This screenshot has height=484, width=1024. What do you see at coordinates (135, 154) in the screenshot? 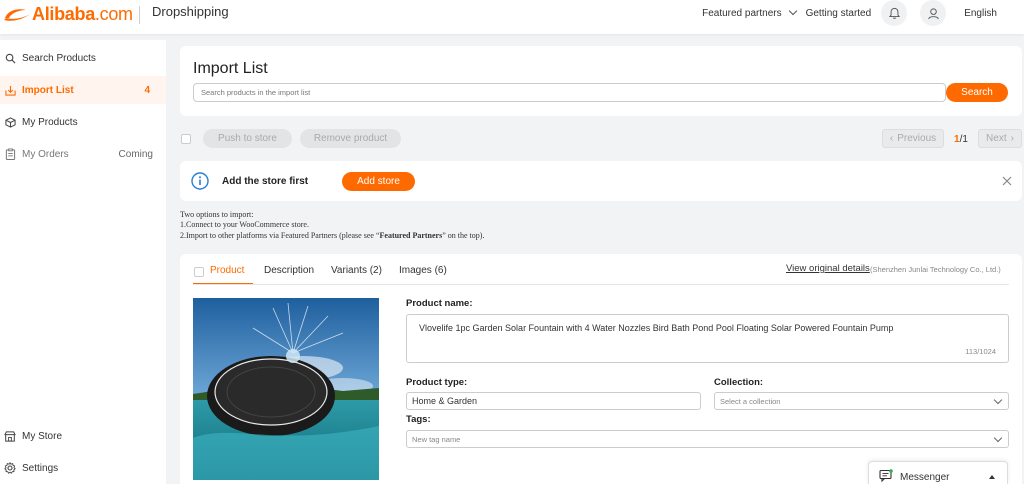
I see `coming-soon-label: Coming` at bounding box center [135, 154].